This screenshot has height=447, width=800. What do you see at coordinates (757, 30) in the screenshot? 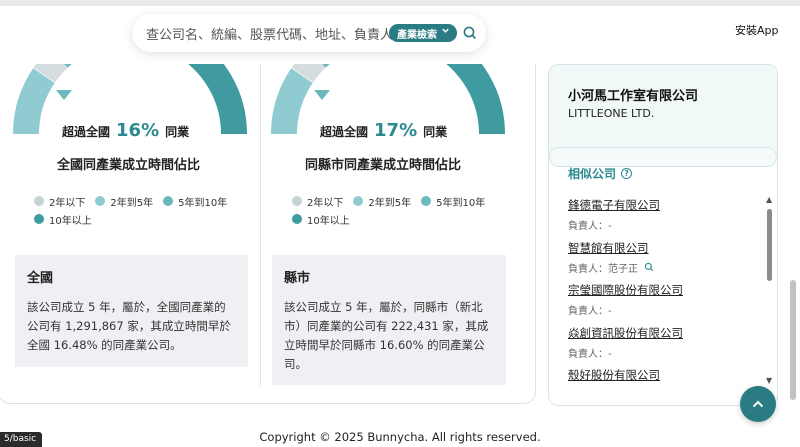
I see `install-app-link: 安裝App` at bounding box center [757, 30].